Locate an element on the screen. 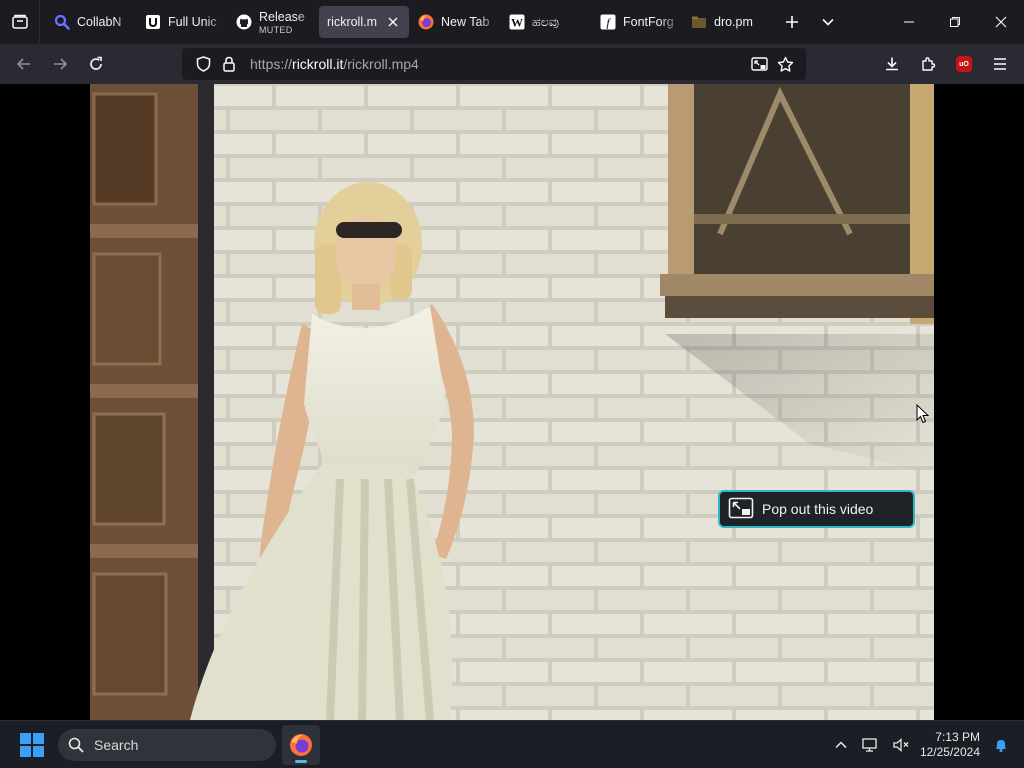  navigation-toolbar: https://rickroll.it/rickroll.mp4 uO is located at coordinates (512, 64).